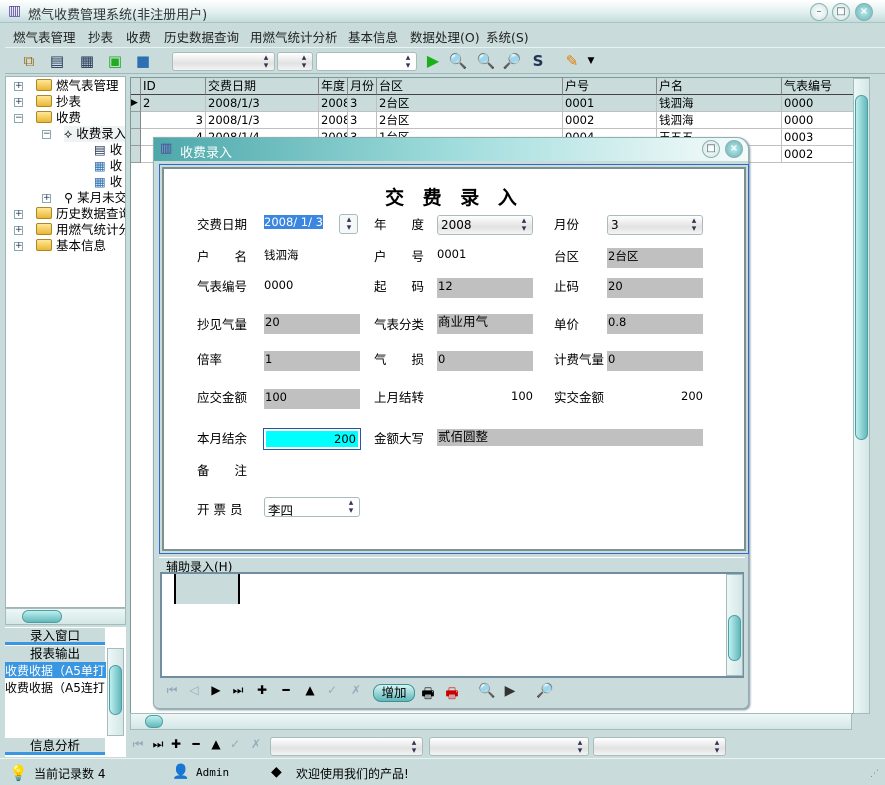  Describe the element at coordinates (348, 224) in the screenshot. I see `date-spinner: ▴ ▾` at that location.